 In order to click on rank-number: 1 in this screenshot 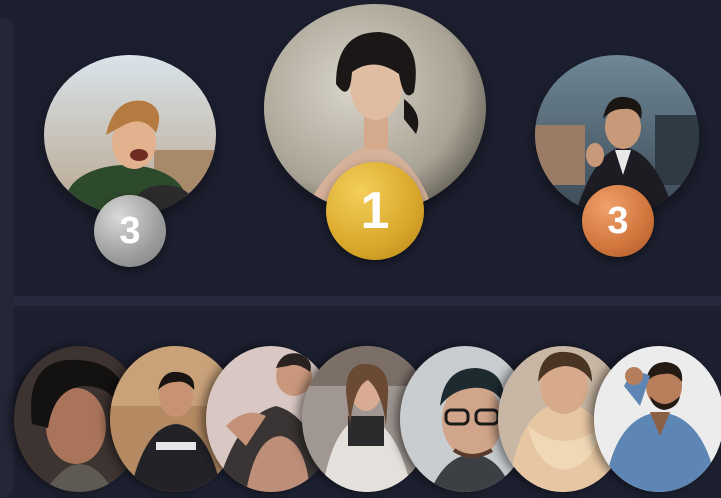, I will do `click(375, 211)`.